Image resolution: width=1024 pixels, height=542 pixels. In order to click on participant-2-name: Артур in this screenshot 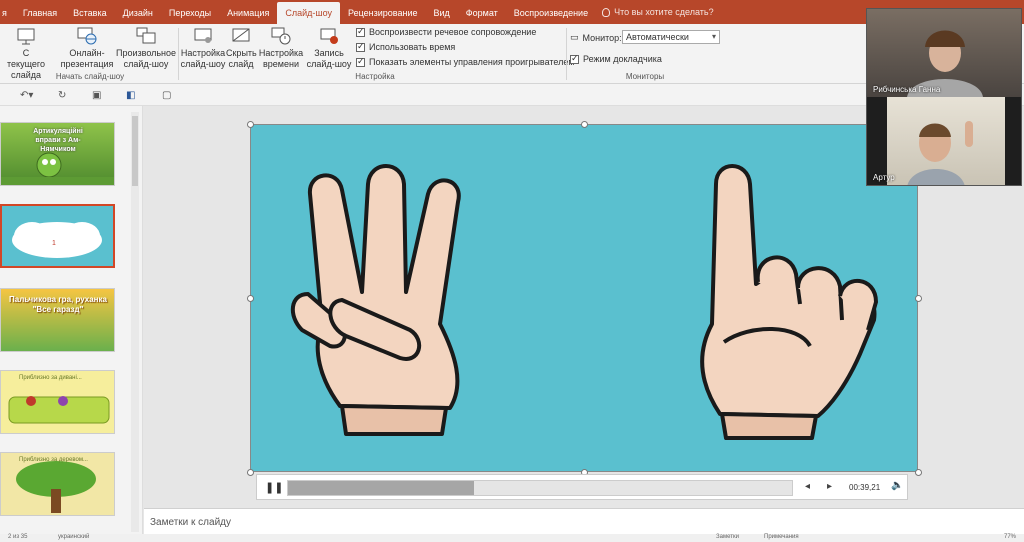, I will do `click(884, 177)`.